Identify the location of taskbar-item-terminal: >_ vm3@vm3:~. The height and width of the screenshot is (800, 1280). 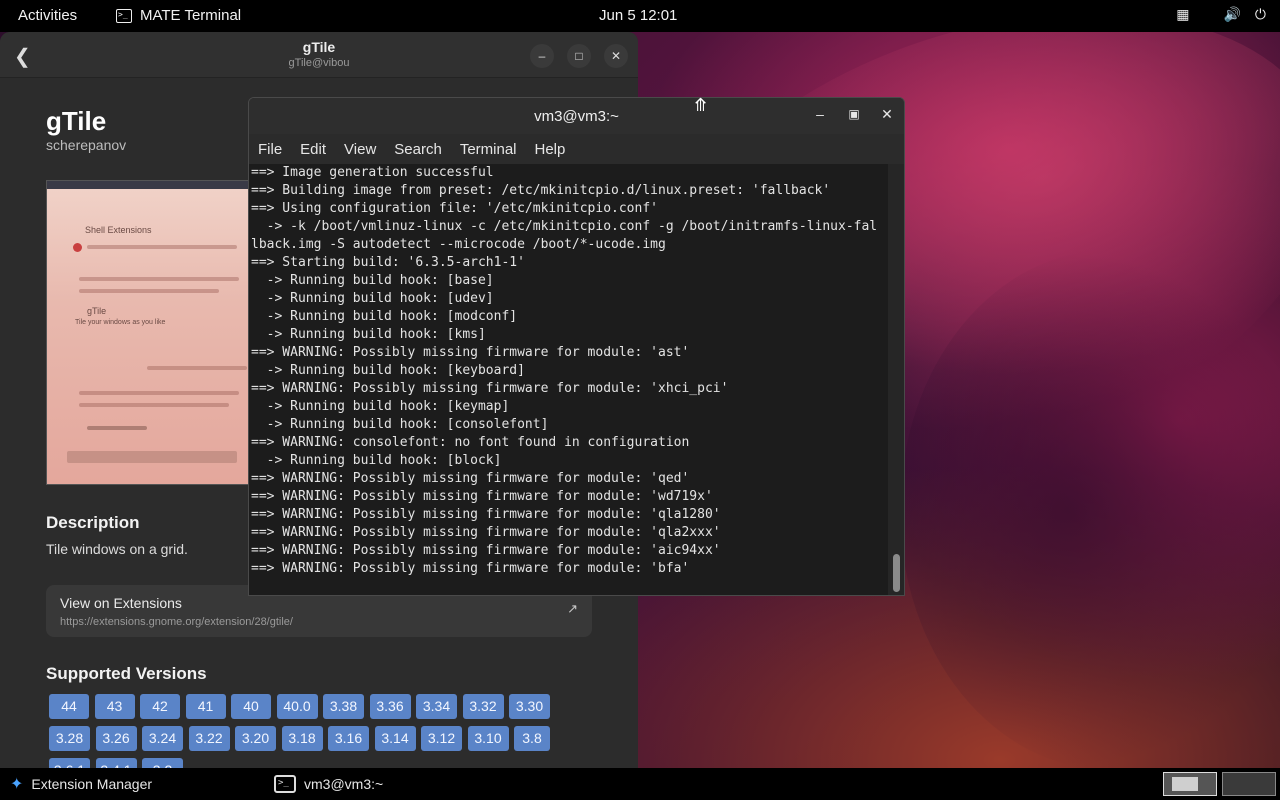
(328, 784).